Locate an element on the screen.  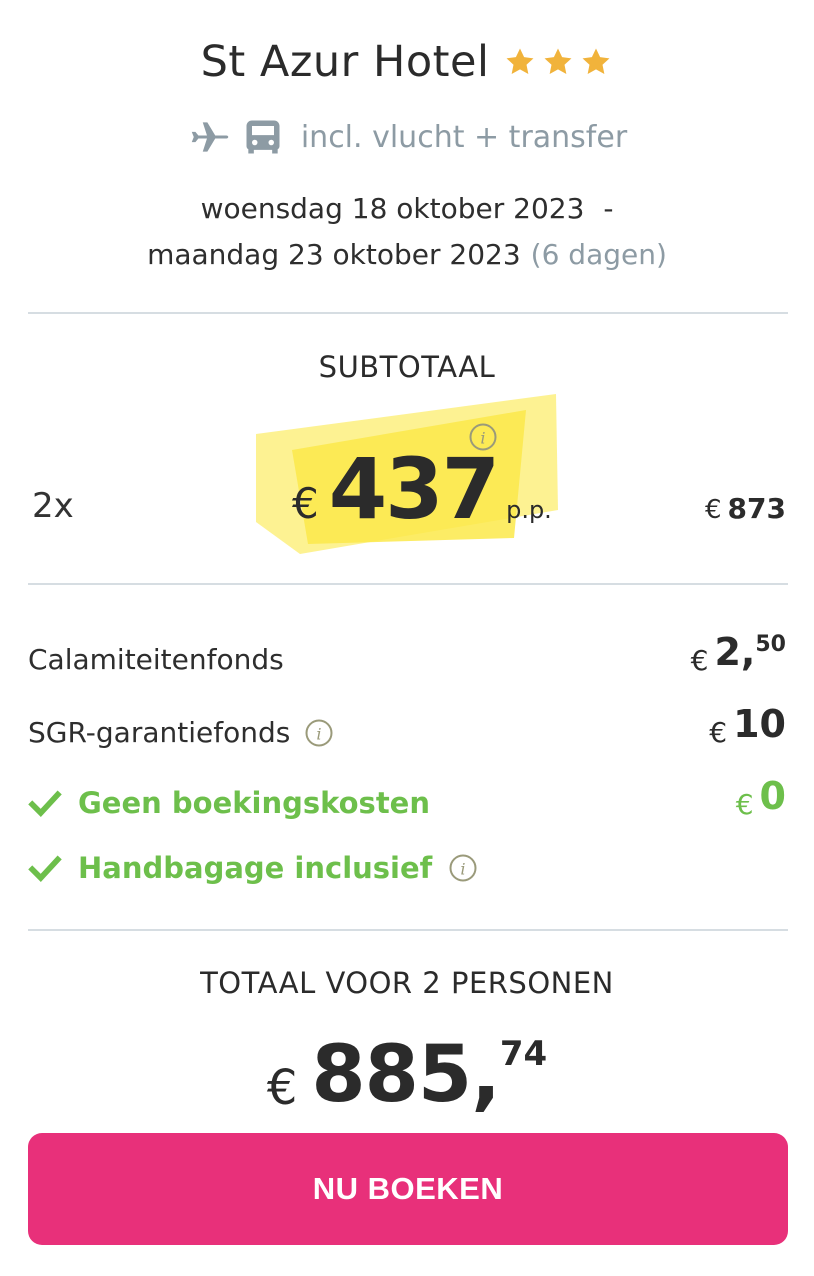
price-per-person: € 437 p.p. is located at coordinates (422, 490).